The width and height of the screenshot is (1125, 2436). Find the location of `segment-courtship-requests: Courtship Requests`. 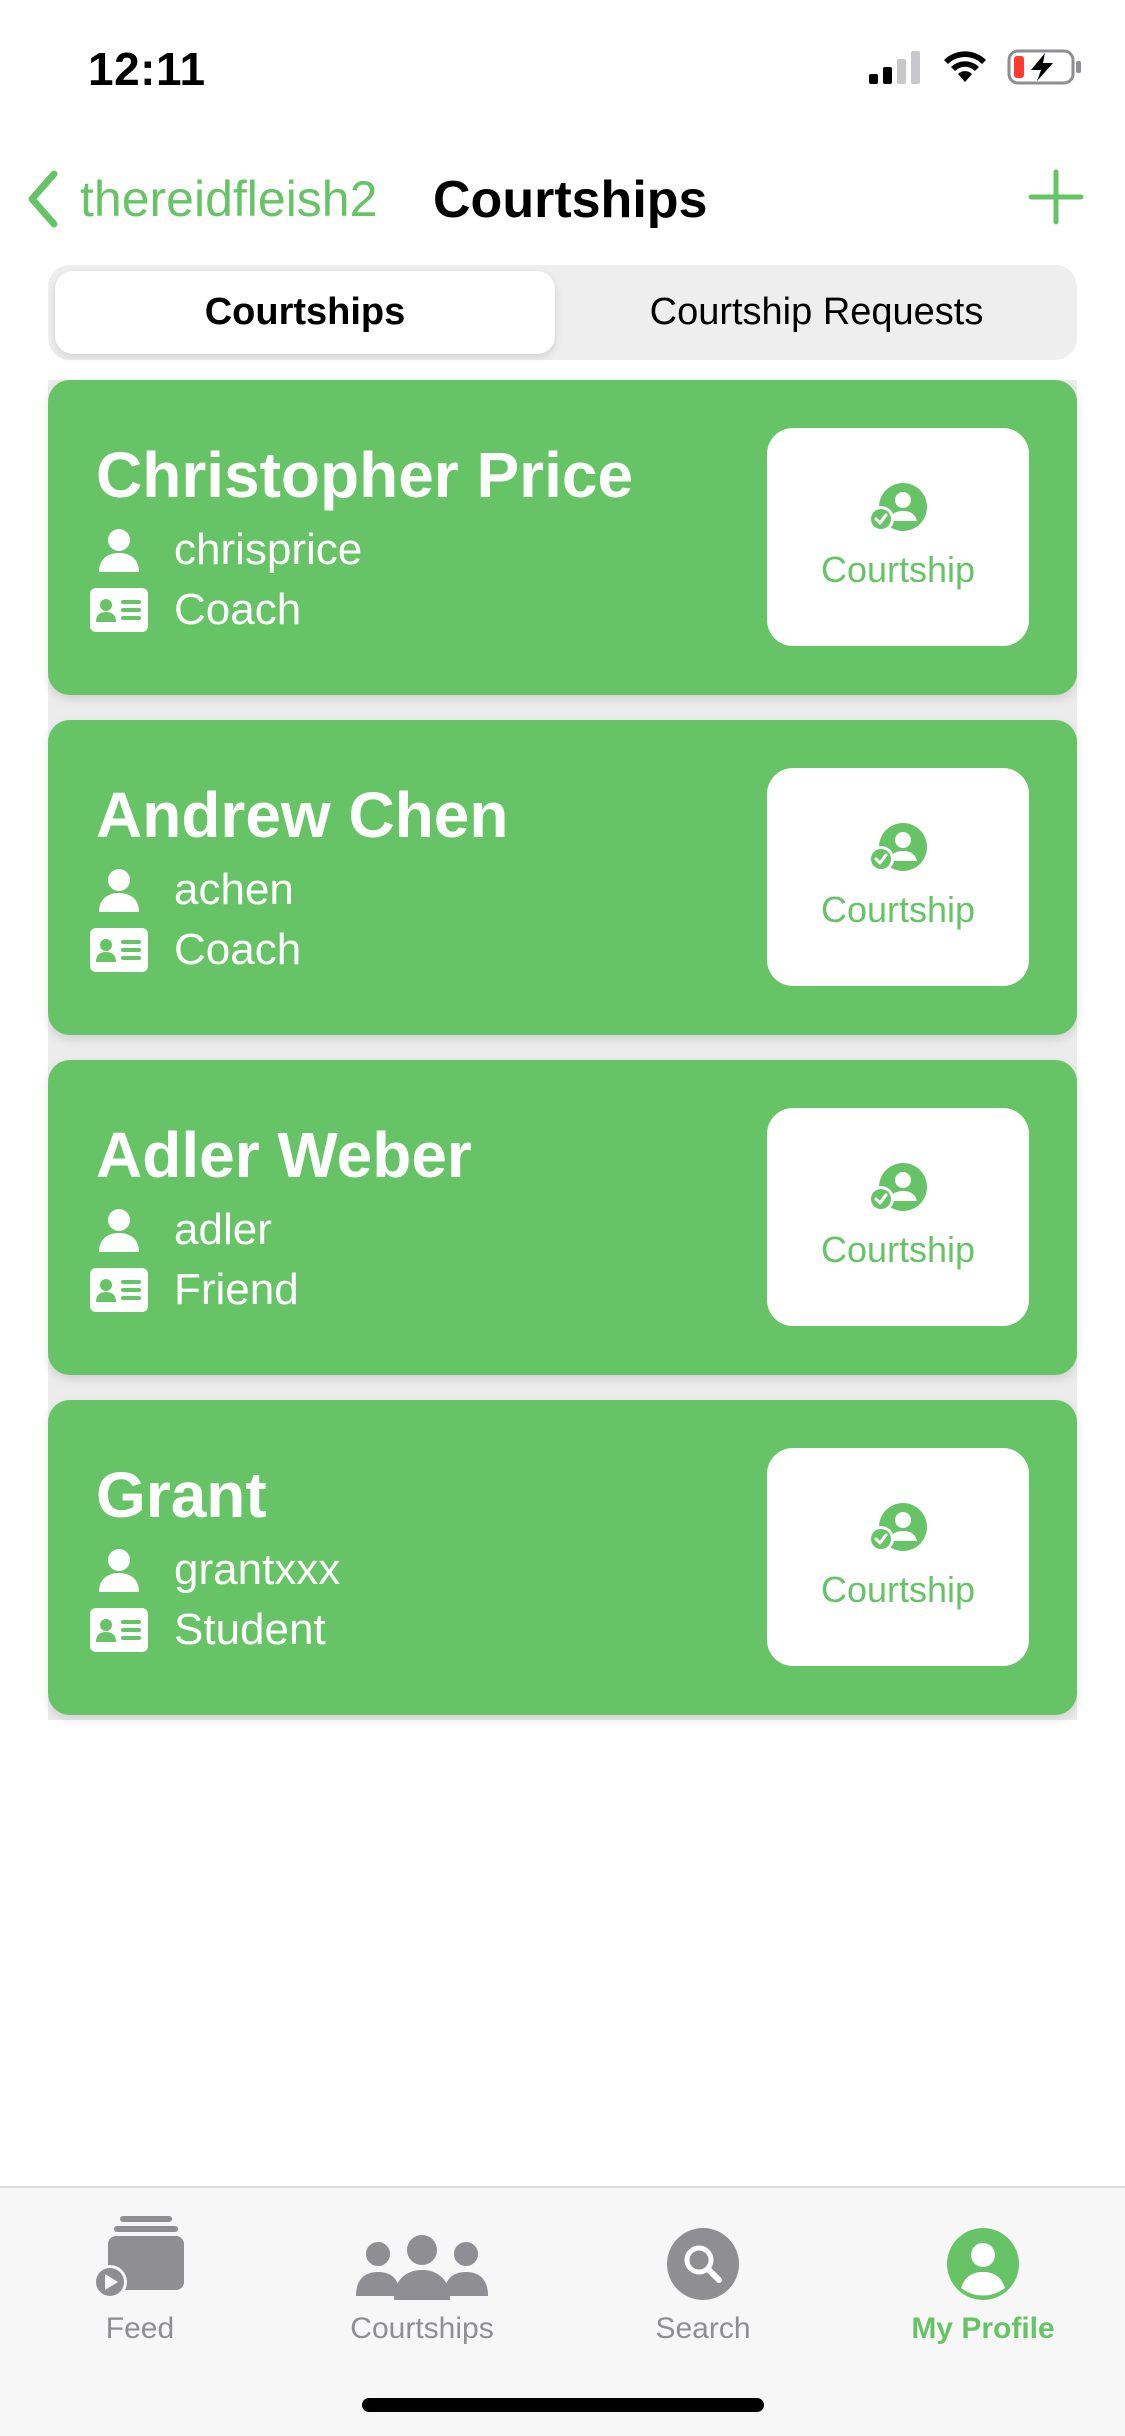

segment-courtship-requests: Courtship Requests is located at coordinates (816, 312).